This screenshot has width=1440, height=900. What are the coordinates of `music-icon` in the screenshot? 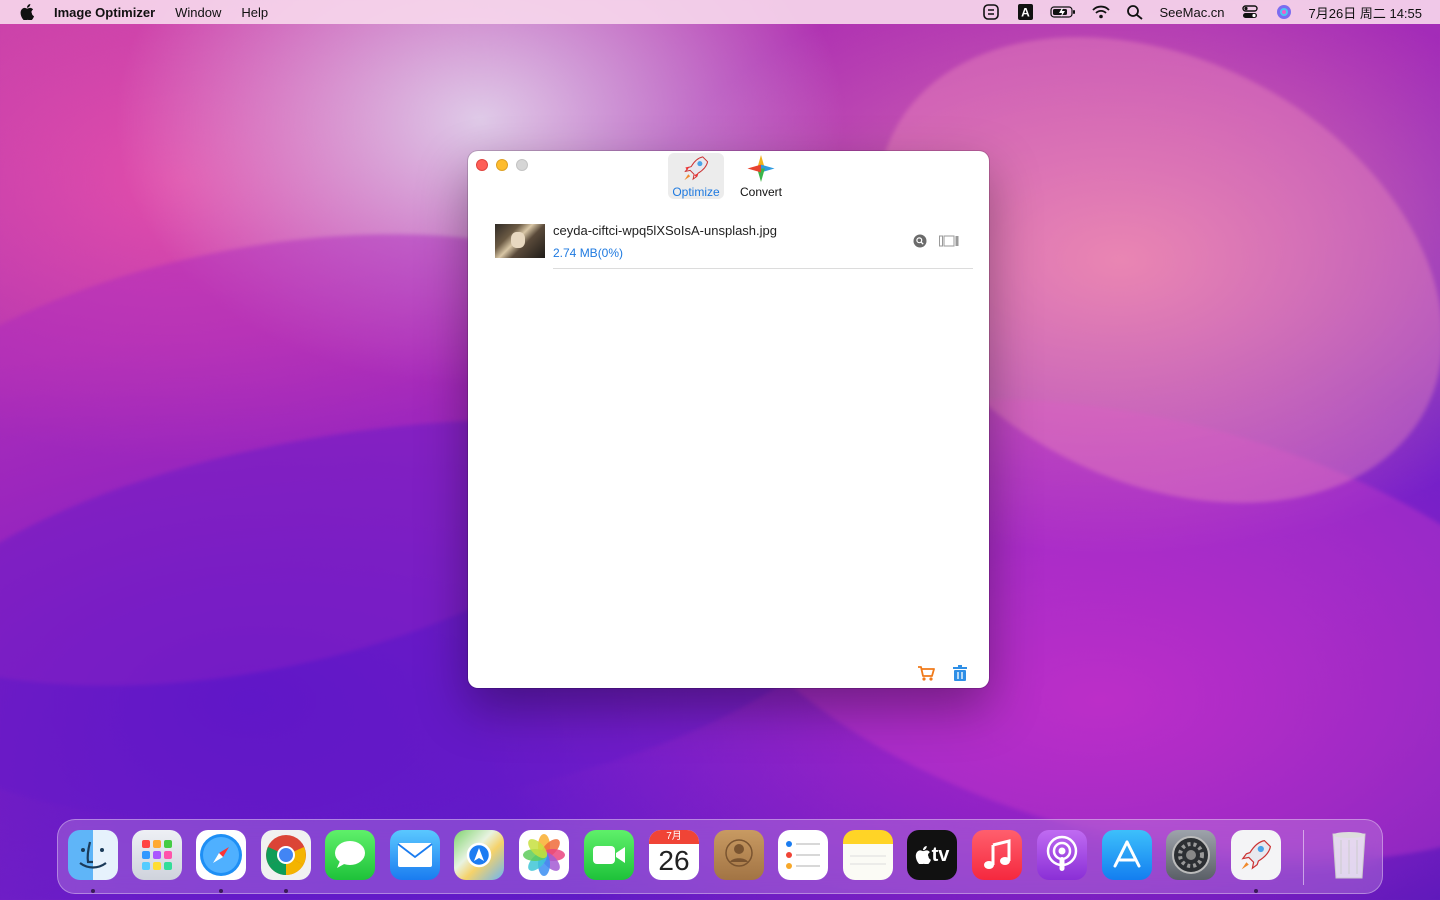 It's located at (997, 855).